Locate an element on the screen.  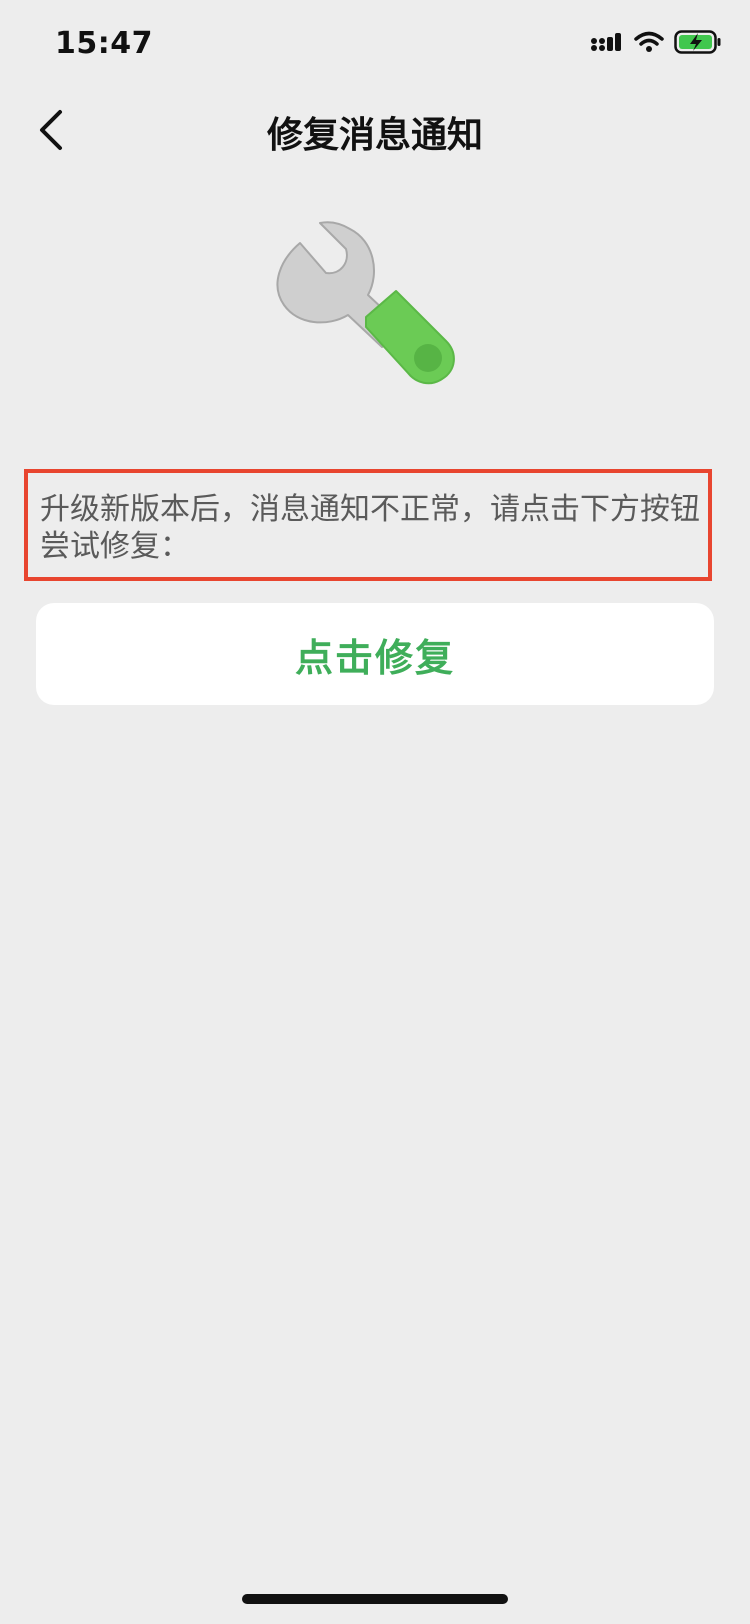
battery-charging-icon is located at coordinates (698, 44).